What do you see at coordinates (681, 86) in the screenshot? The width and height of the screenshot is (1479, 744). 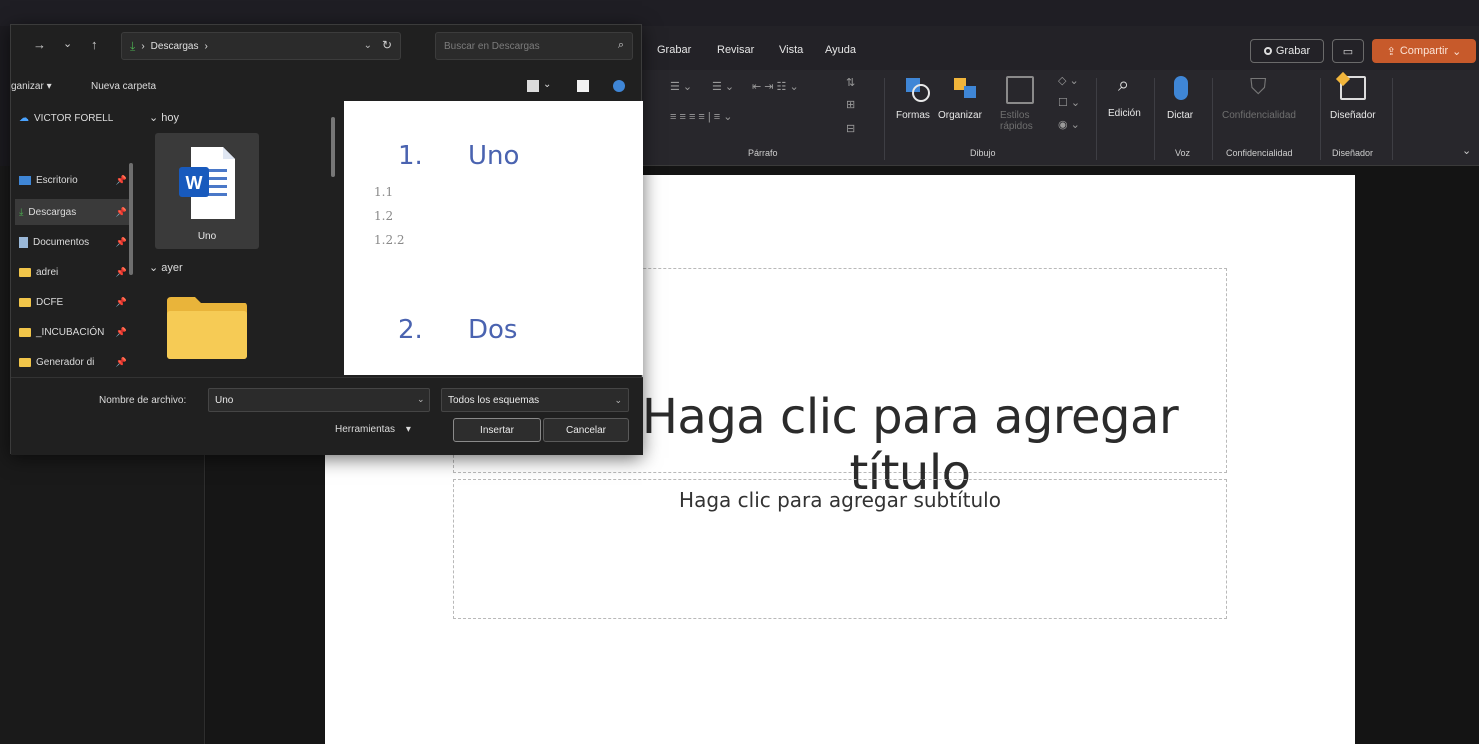 I see `bullets-icon: ☰ ⌄` at bounding box center [681, 86].